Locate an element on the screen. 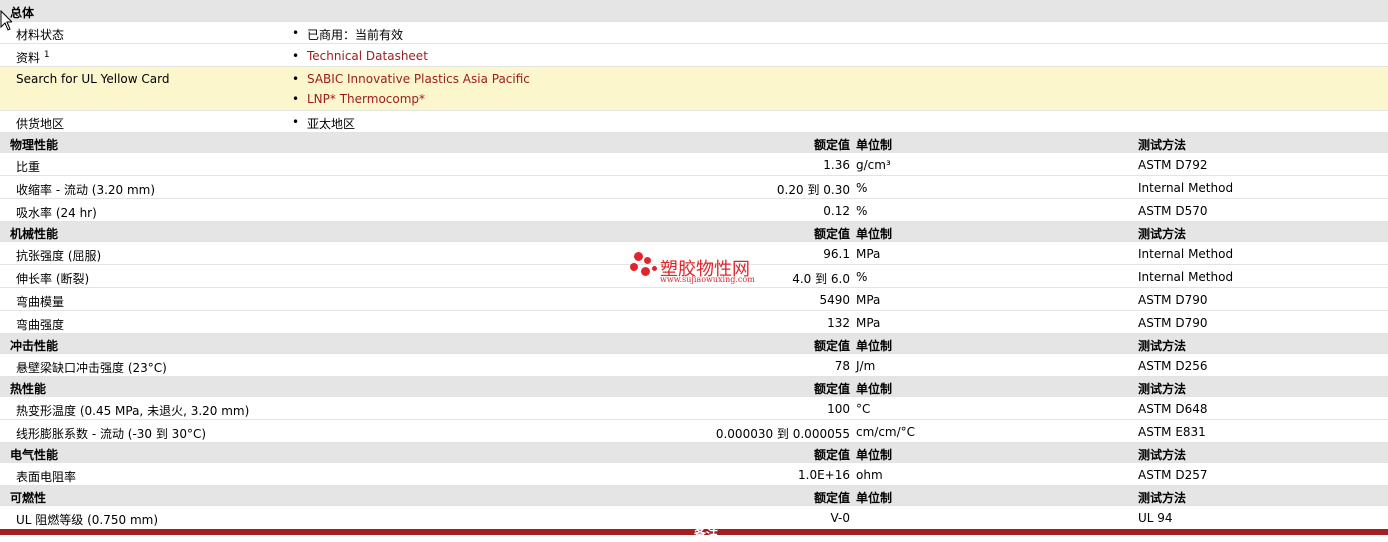  property-value: 96.1 is located at coordinates (836, 254).